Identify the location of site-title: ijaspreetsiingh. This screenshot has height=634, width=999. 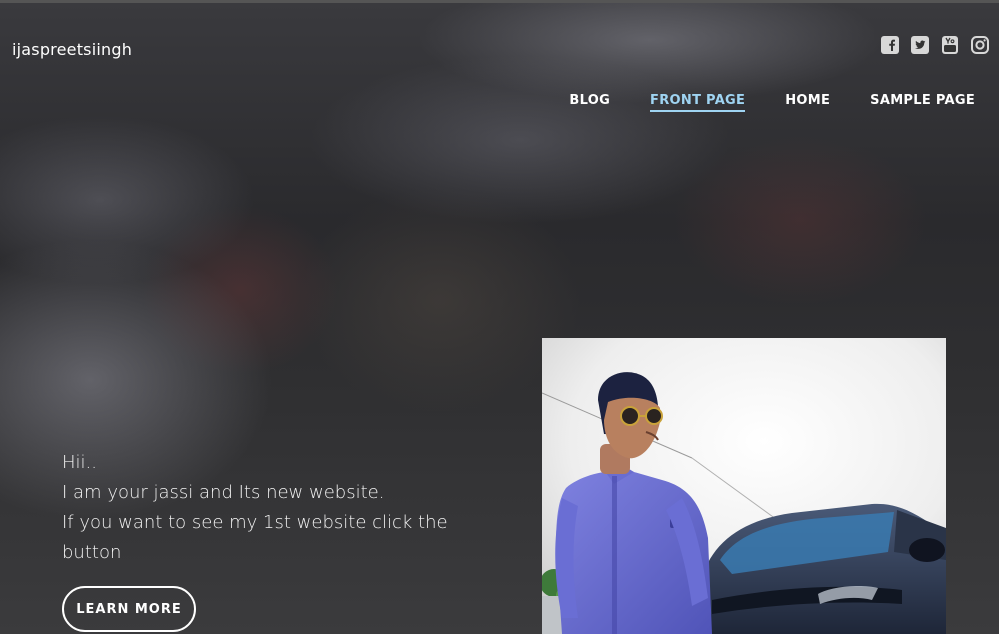
(72, 49).